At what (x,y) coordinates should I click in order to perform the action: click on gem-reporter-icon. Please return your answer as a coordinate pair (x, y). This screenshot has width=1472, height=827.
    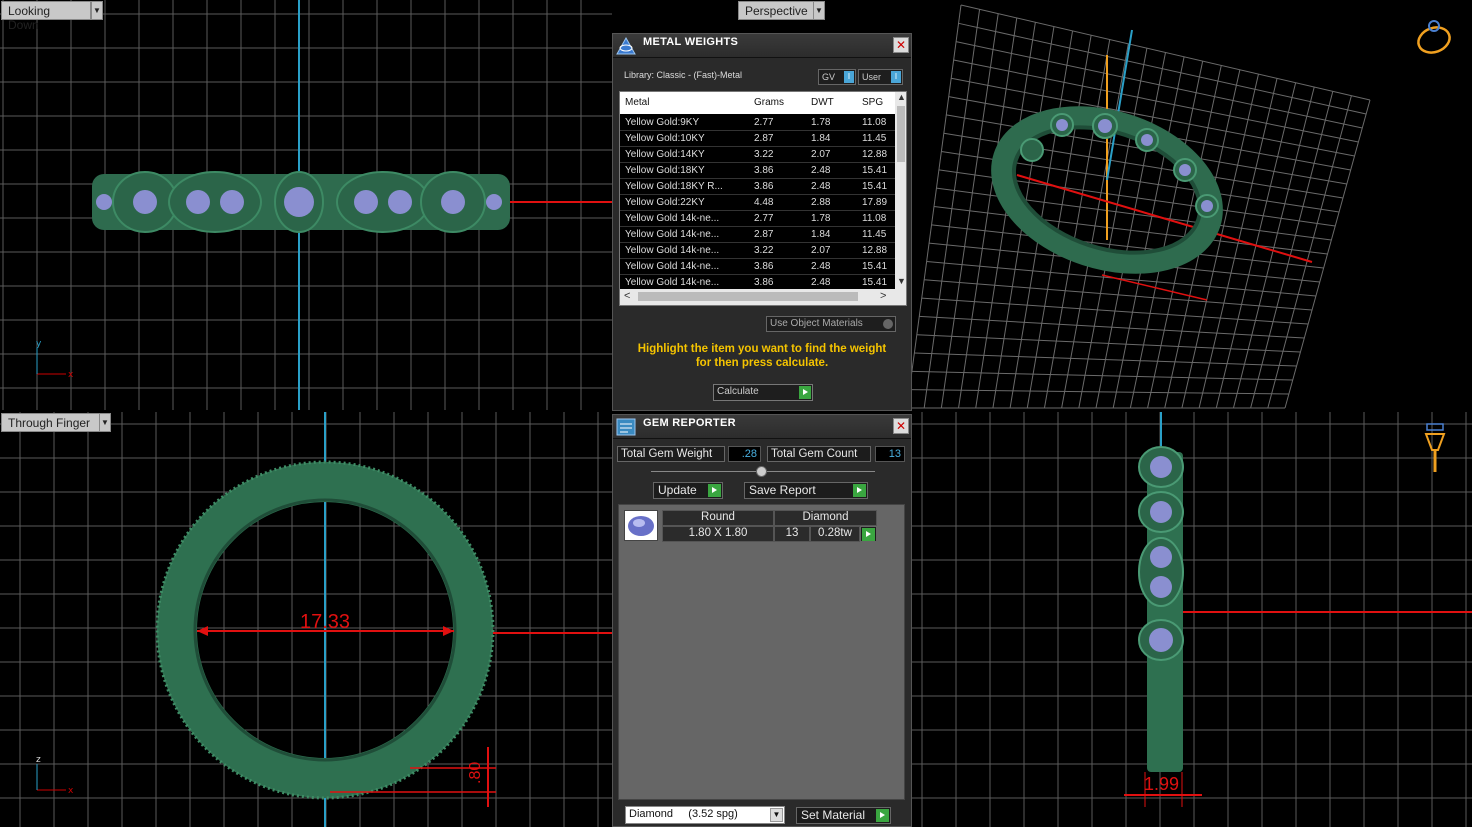
    Looking at the image, I should click on (626, 427).